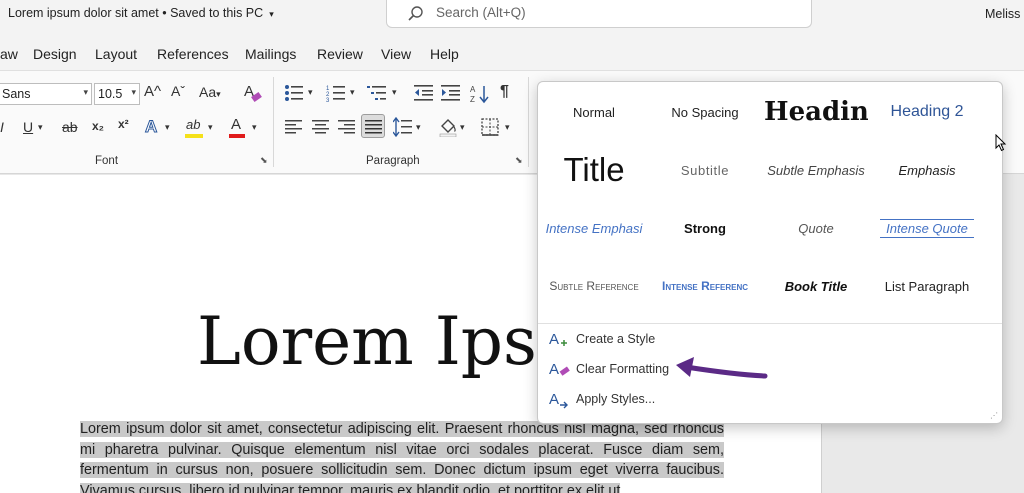 The width and height of the screenshot is (1024, 493). Describe the element at coordinates (927, 228) in the screenshot. I see `style-intense-quote: Intense Quote` at that location.